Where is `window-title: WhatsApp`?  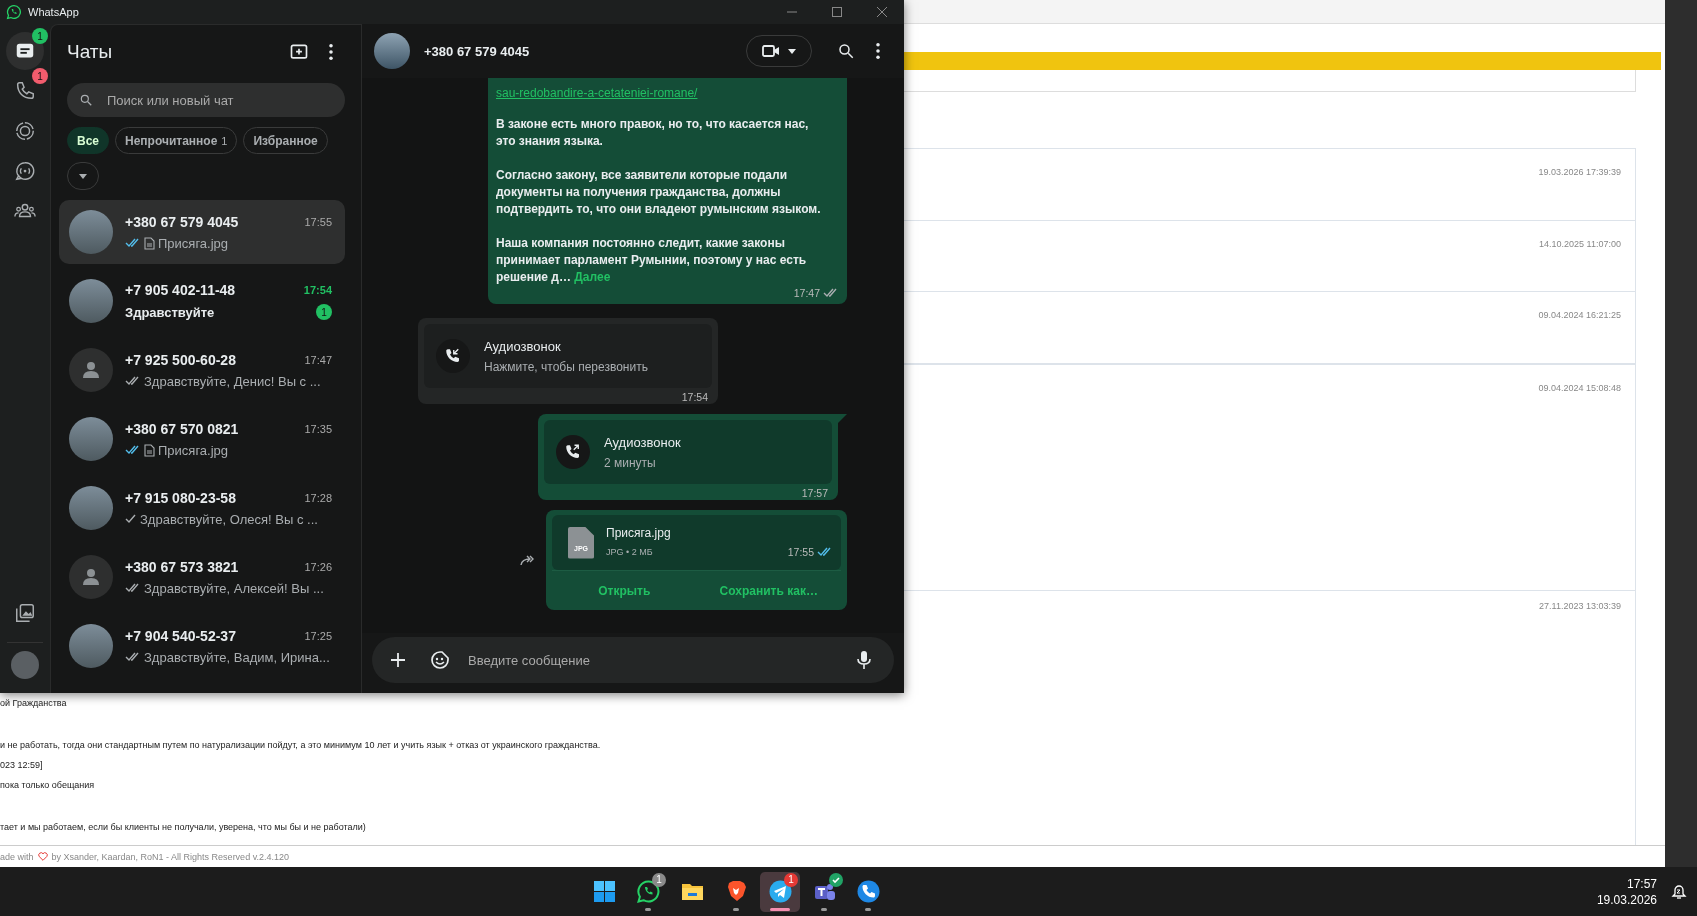
window-title: WhatsApp is located at coordinates (53, 12).